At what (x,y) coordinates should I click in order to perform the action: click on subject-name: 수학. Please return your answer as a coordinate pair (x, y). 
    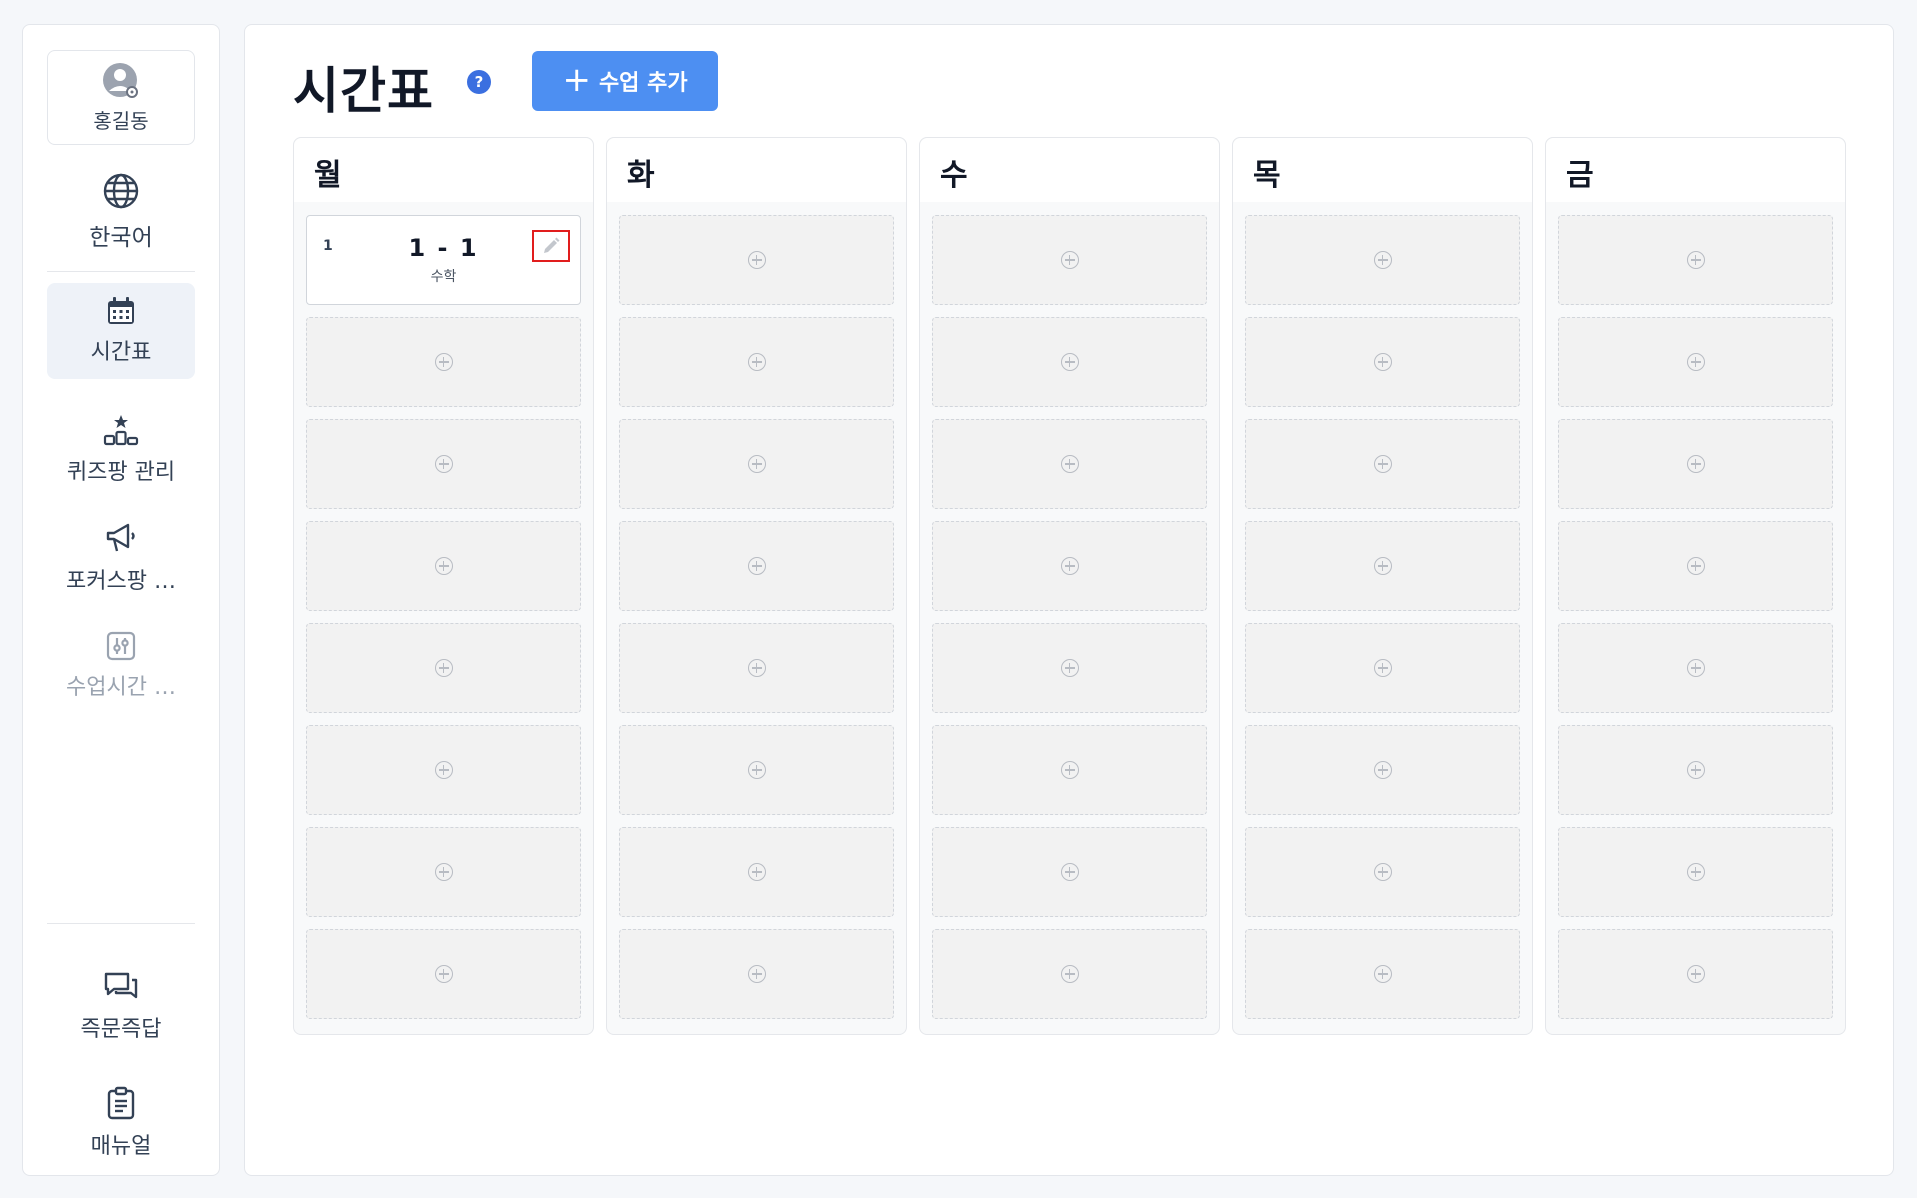
    Looking at the image, I should click on (443, 277).